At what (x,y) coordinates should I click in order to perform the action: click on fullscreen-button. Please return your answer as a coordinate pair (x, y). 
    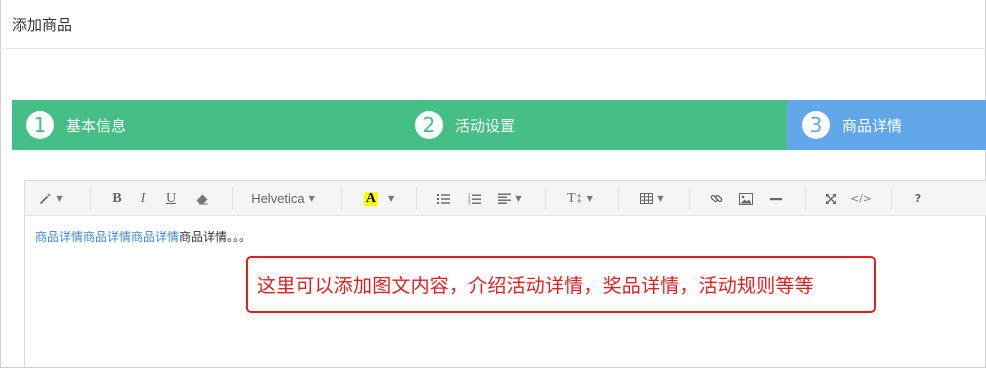
    Looking at the image, I should click on (831, 198).